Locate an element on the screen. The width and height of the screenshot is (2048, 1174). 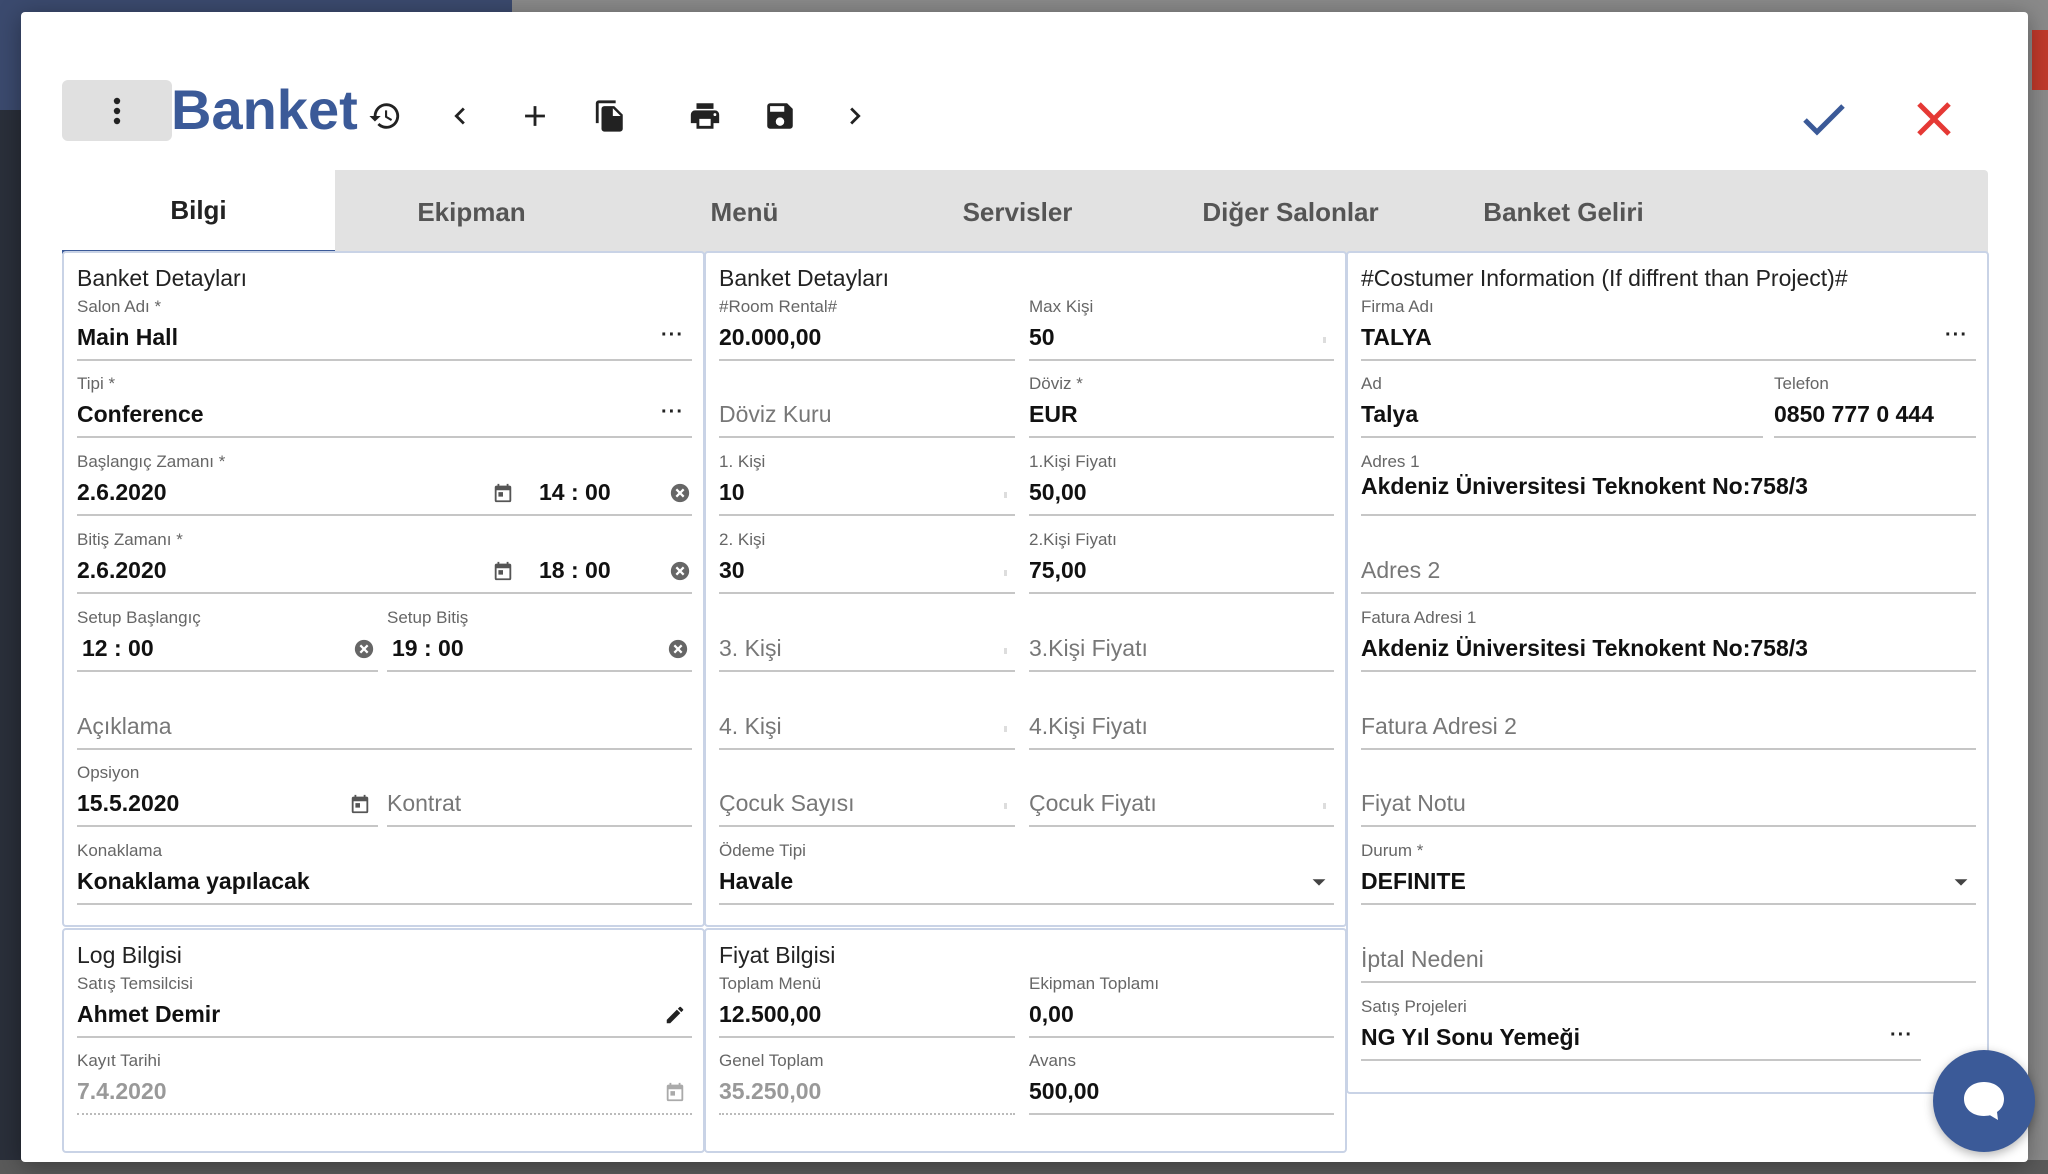
tab-ekipman: Ekipman is located at coordinates (471, 212).